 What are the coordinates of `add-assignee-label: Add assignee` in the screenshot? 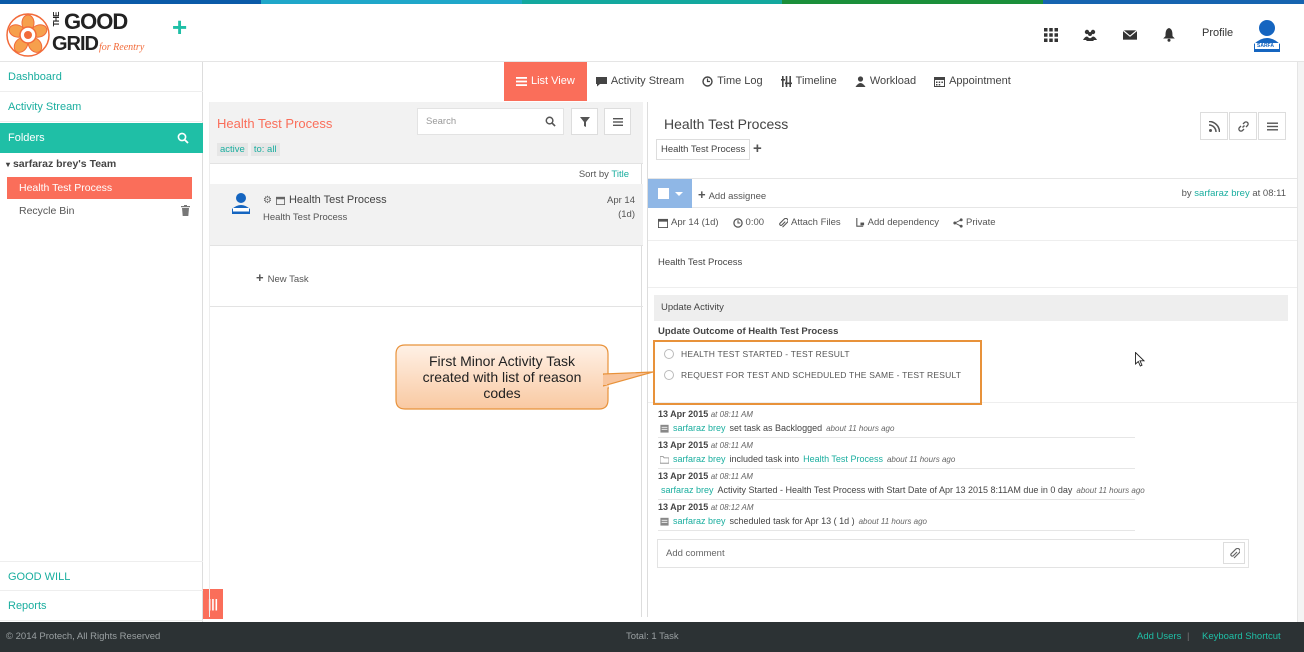 It's located at (737, 196).